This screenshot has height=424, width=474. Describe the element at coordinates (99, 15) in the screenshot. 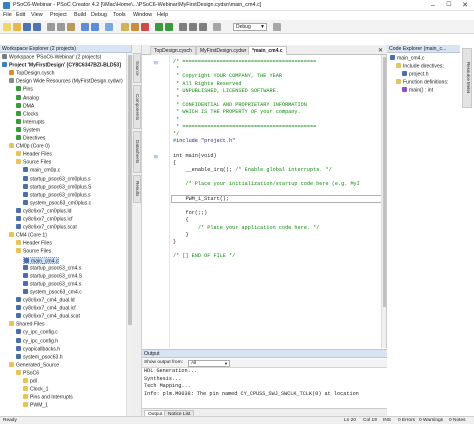

I see `menu-debug: Debug` at that location.